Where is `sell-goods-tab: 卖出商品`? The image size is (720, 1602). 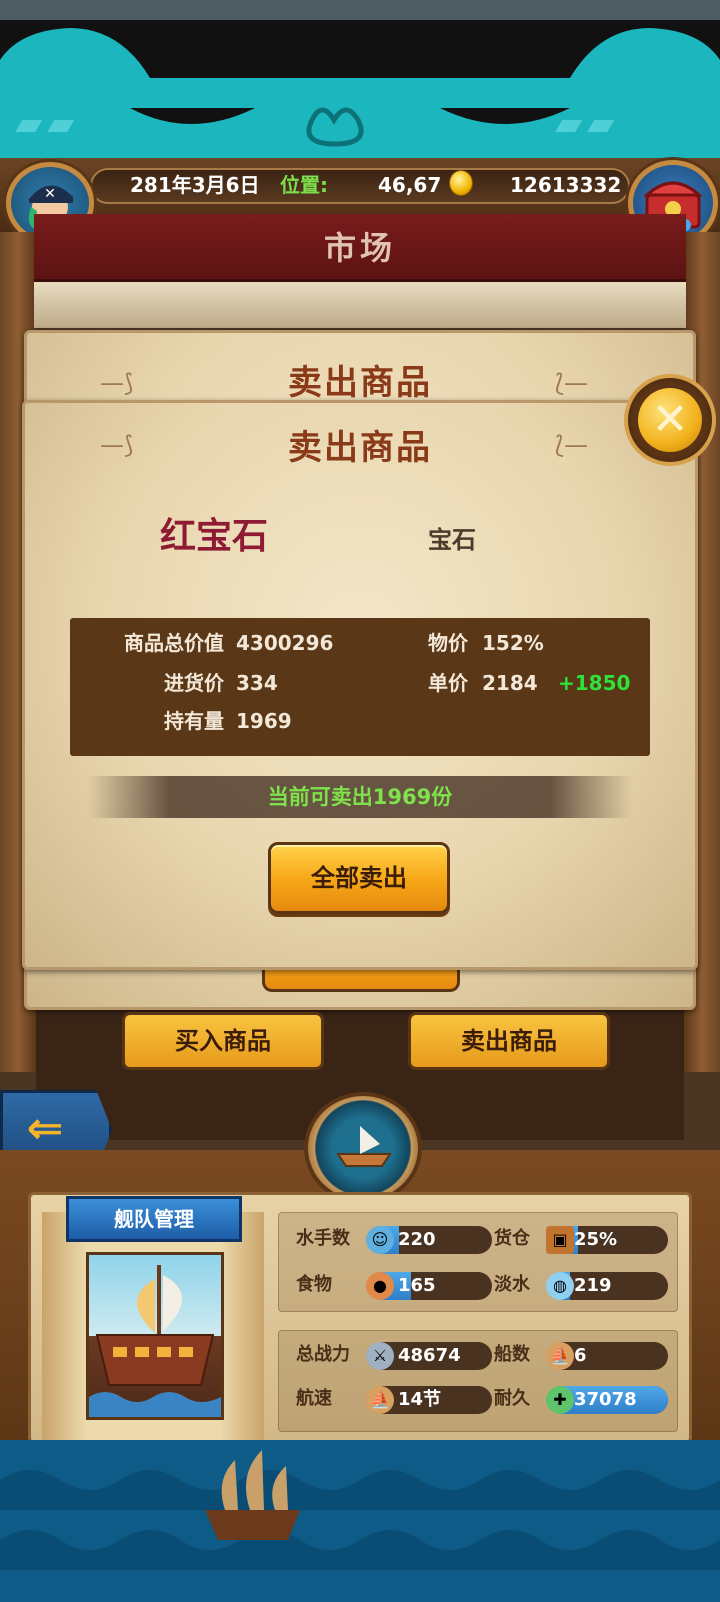
sell-goods-tab: 卖出商品 is located at coordinates (509, 1041).